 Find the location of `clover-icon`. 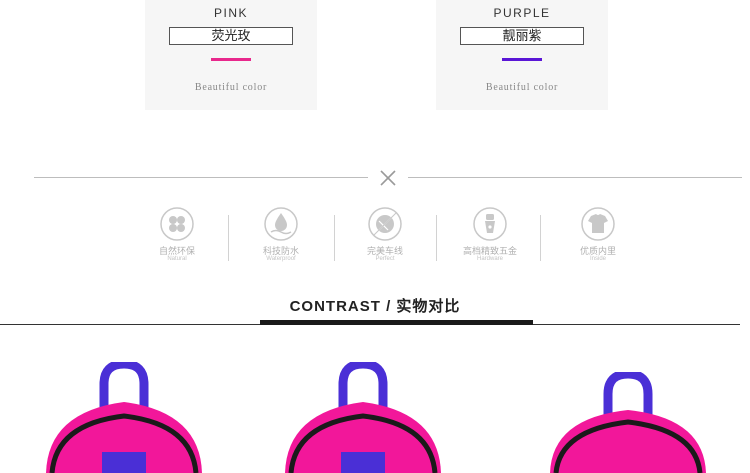

clover-icon is located at coordinates (177, 224).